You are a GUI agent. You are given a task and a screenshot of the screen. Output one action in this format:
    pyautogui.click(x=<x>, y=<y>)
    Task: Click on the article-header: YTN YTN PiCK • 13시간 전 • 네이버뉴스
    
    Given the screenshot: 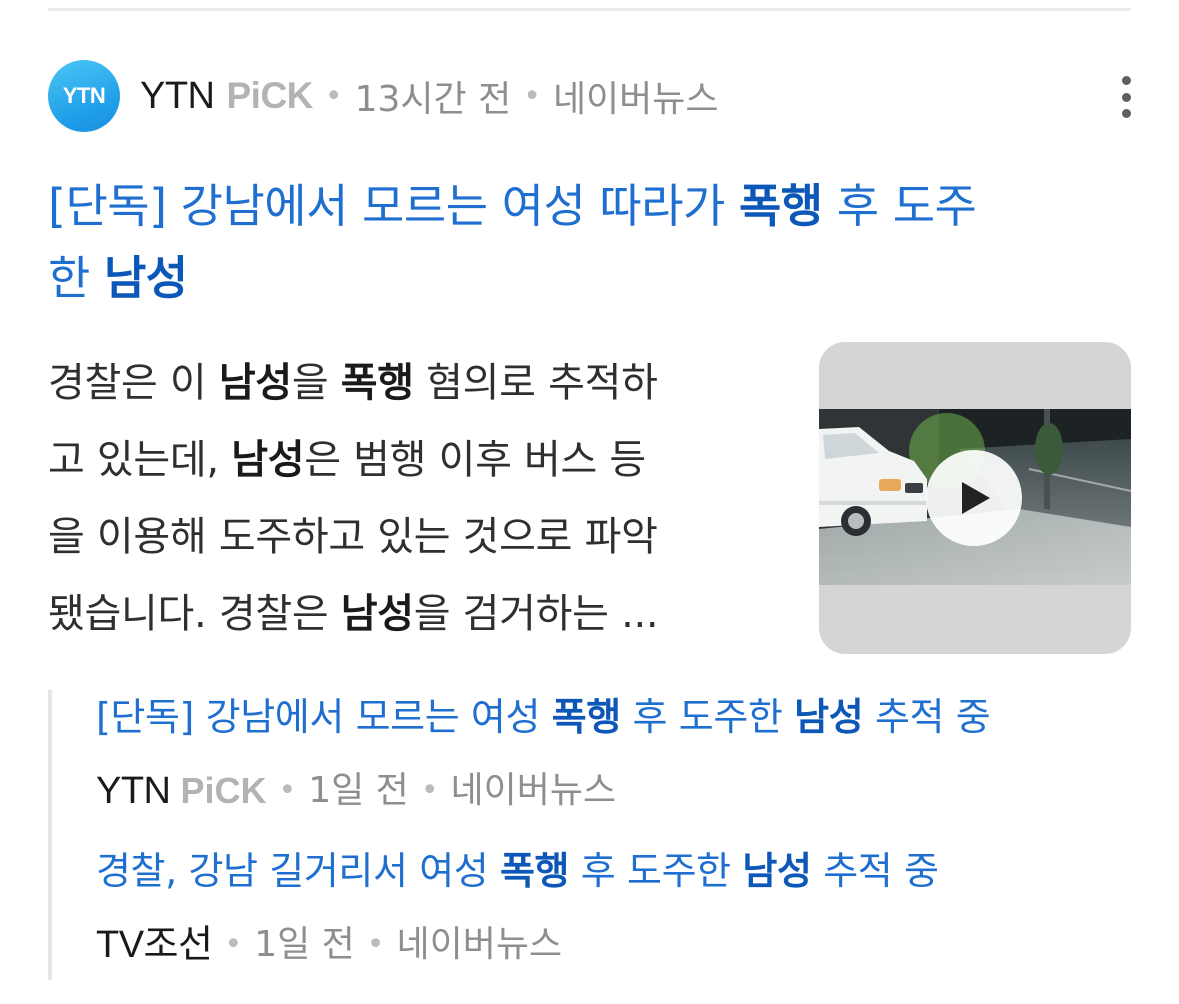 What is the action you would take?
    pyautogui.click(x=593, y=96)
    